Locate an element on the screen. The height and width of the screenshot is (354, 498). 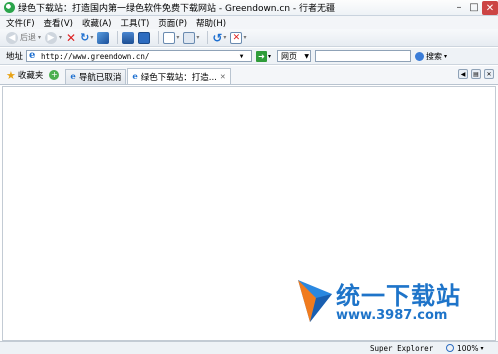
tab-prev-icon: ◀ is located at coordinates (463, 74).